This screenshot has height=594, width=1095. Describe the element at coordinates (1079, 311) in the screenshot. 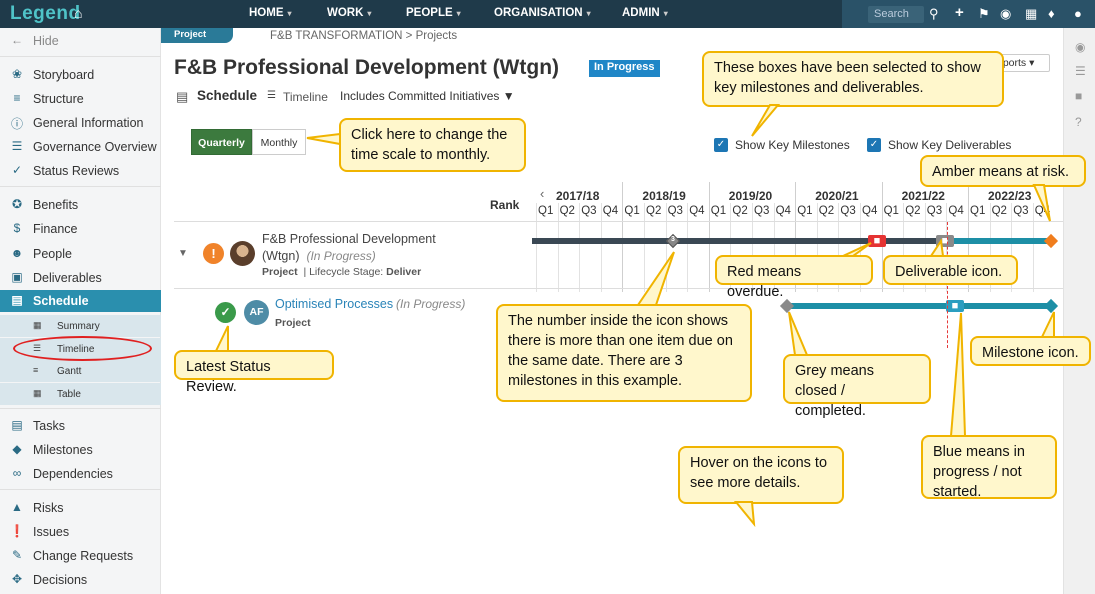

I see `right-rail` at that location.